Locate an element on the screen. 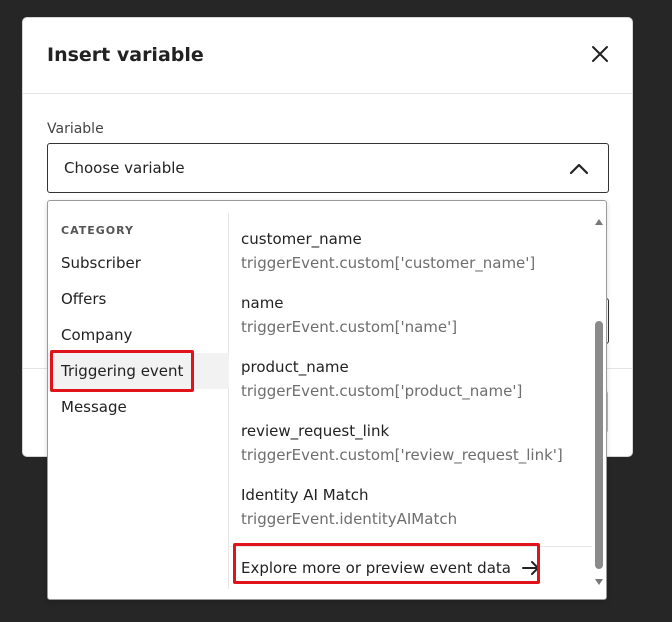  close-icon is located at coordinates (600, 54).